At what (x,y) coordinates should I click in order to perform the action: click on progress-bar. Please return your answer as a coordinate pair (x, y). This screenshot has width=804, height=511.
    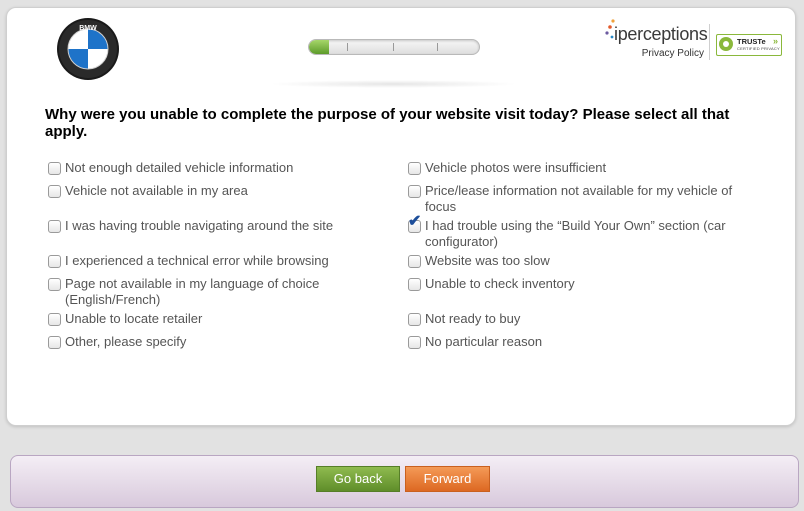
    Looking at the image, I should click on (394, 47).